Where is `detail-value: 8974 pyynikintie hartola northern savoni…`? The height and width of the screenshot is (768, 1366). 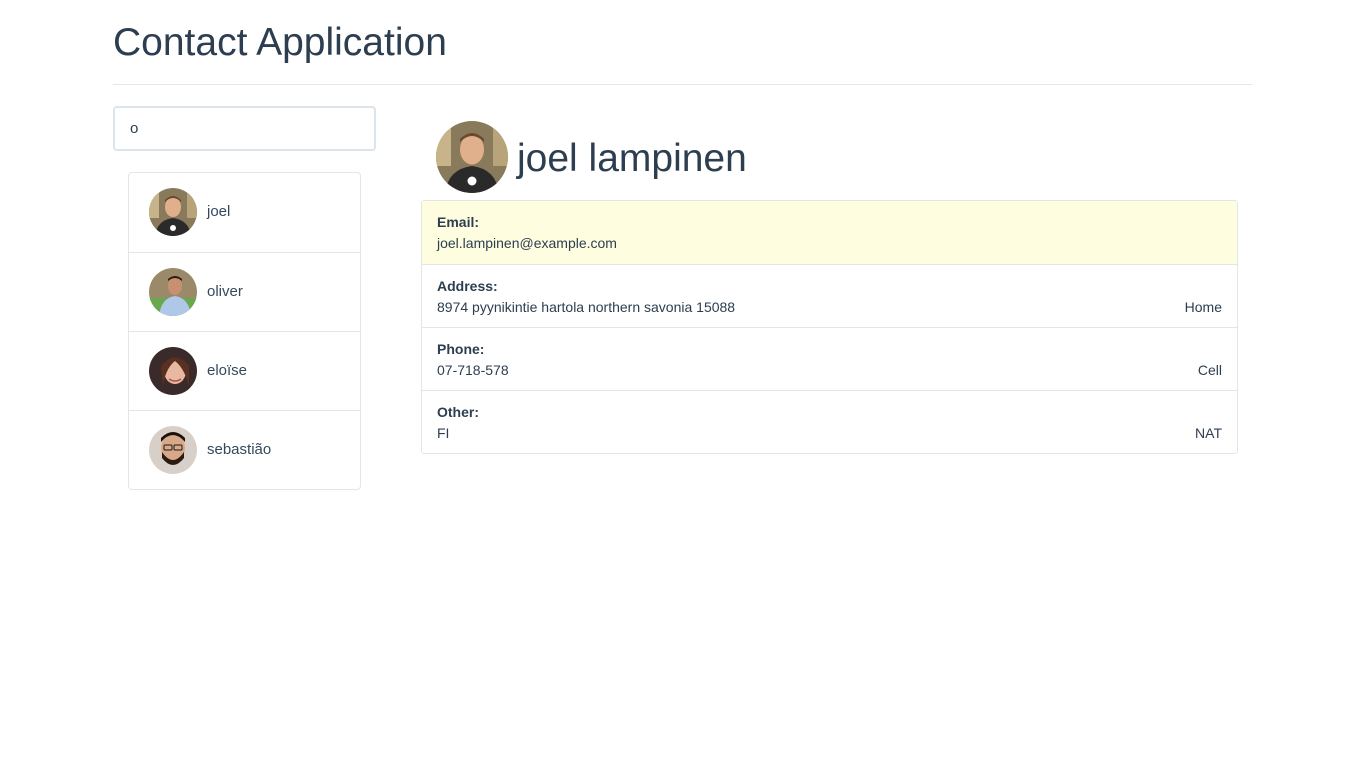
detail-value: 8974 pyynikintie hartola northern savoni… is located at coordinates (586, 307).